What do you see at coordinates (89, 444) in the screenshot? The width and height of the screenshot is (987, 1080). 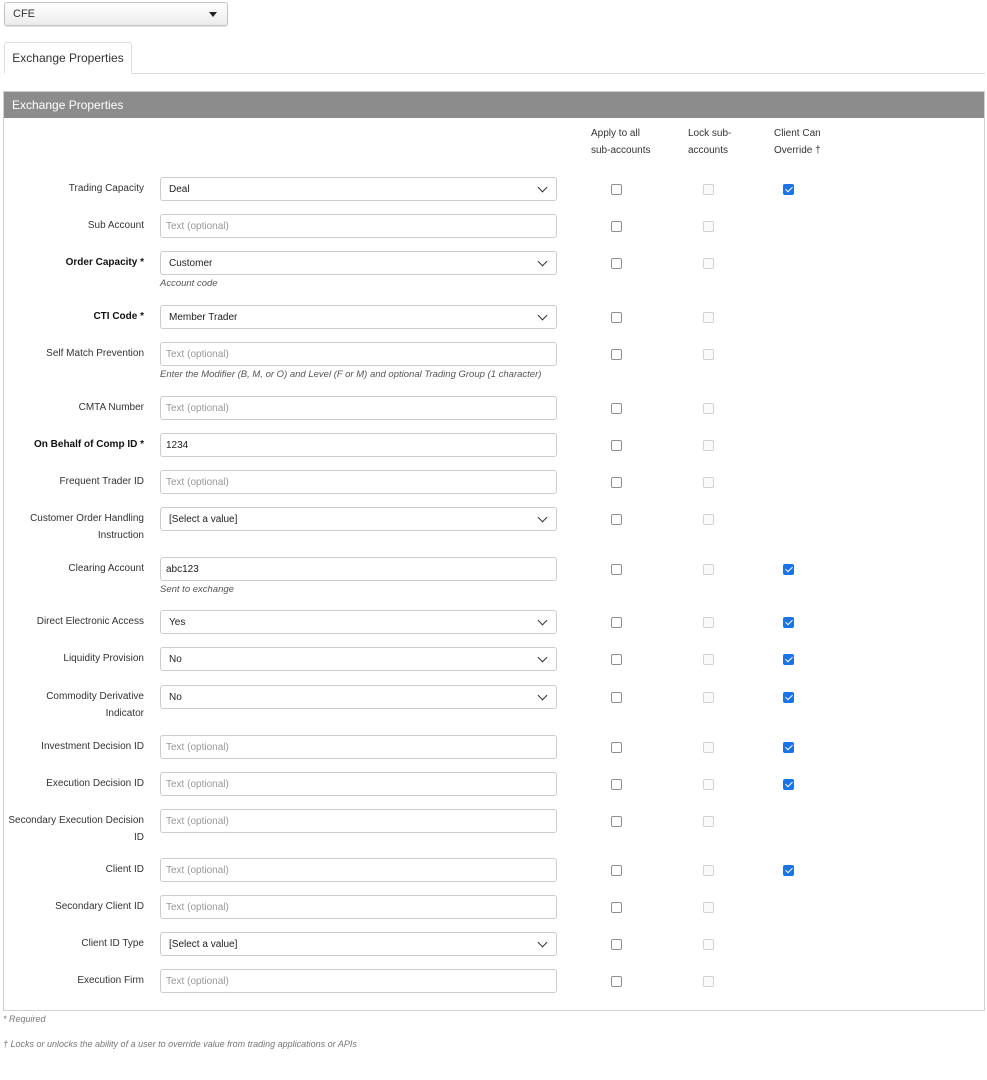 I see `field-label: On Behalf of Comp ID *` at bounding box center [89, 444].